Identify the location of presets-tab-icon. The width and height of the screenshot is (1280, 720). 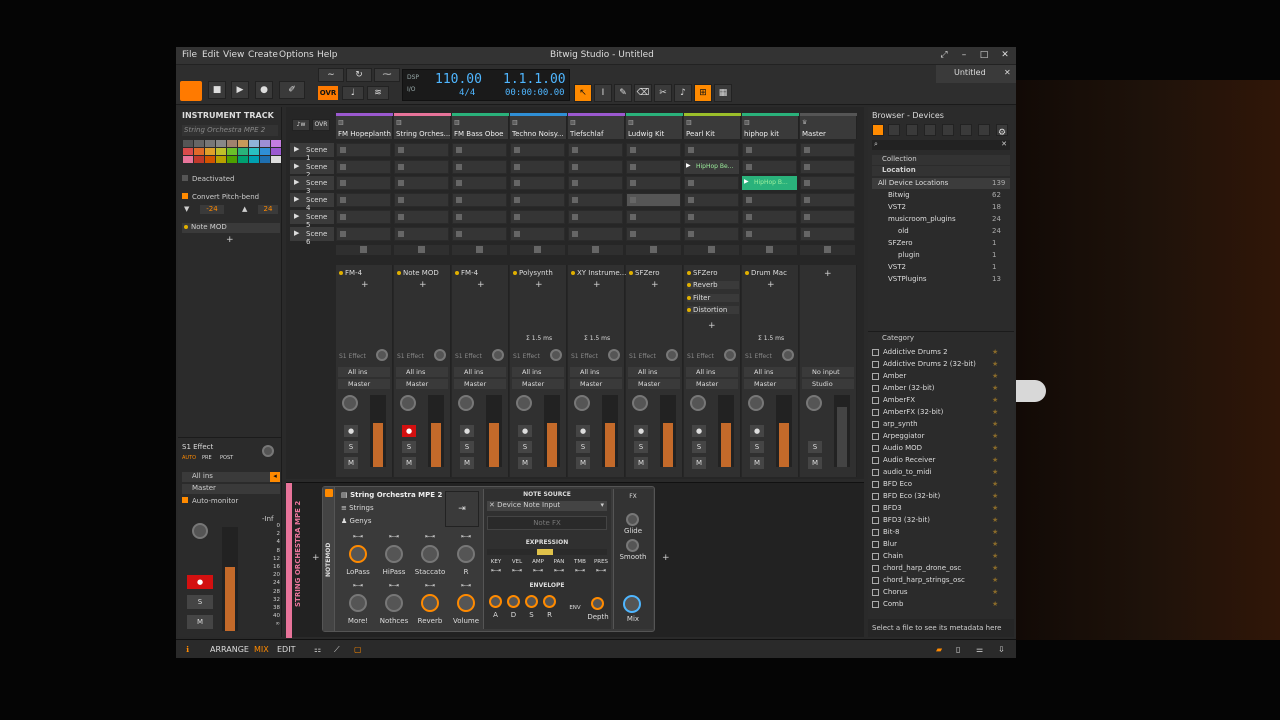
(894, 130).